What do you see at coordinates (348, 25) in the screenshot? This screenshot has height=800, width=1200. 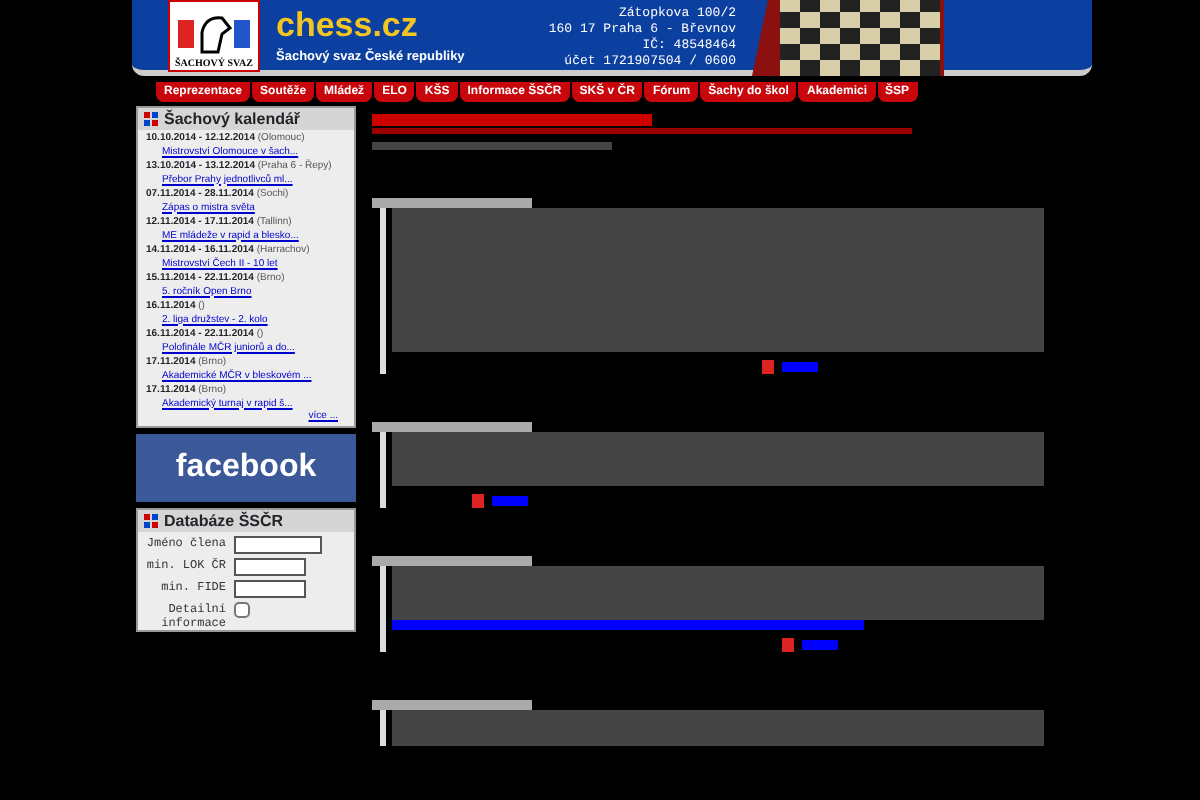 I see `site-title: chess.cz` at bounding box center [348, 25].